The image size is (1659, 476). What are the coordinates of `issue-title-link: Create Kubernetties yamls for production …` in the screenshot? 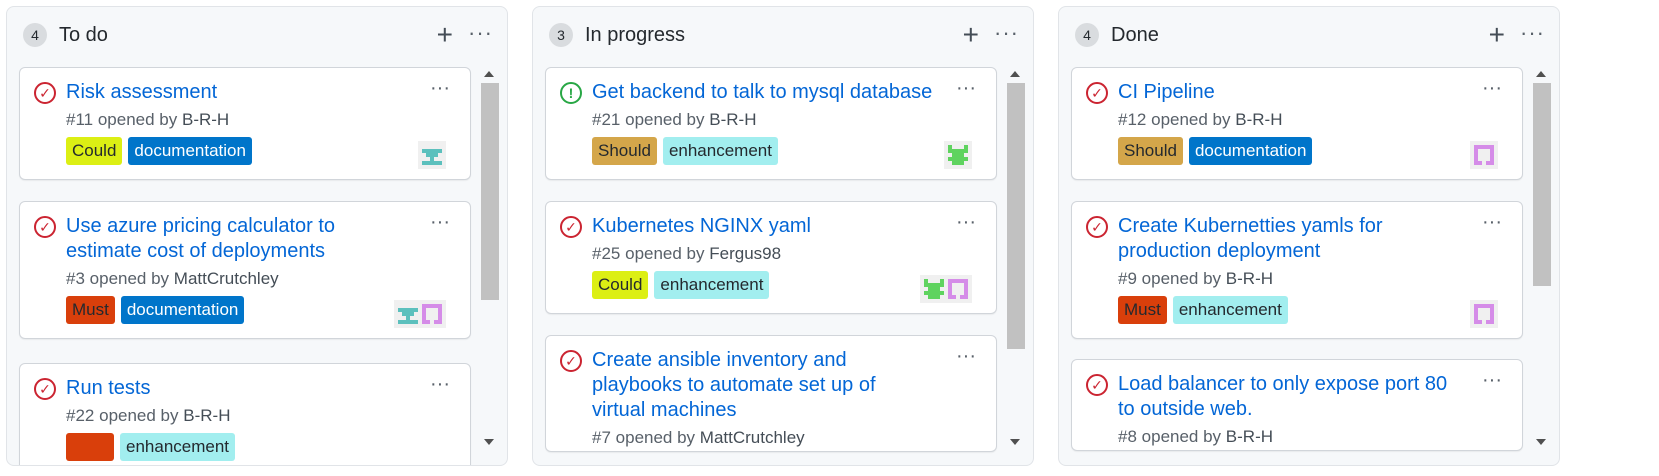 It's located at (1298, 239).